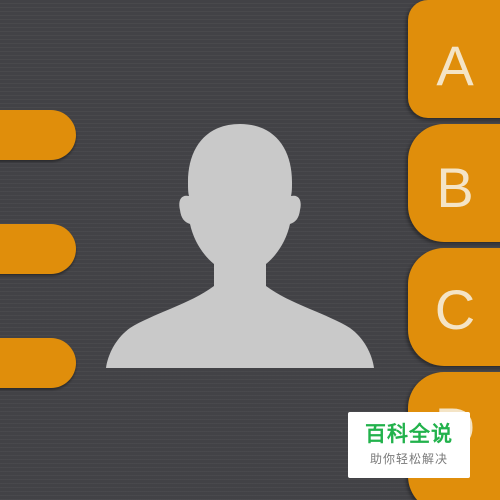 Image resolution: width=500 pixels, height=500 pixels. I want to click on watermark-title: 百科全说, so click(409, 434).